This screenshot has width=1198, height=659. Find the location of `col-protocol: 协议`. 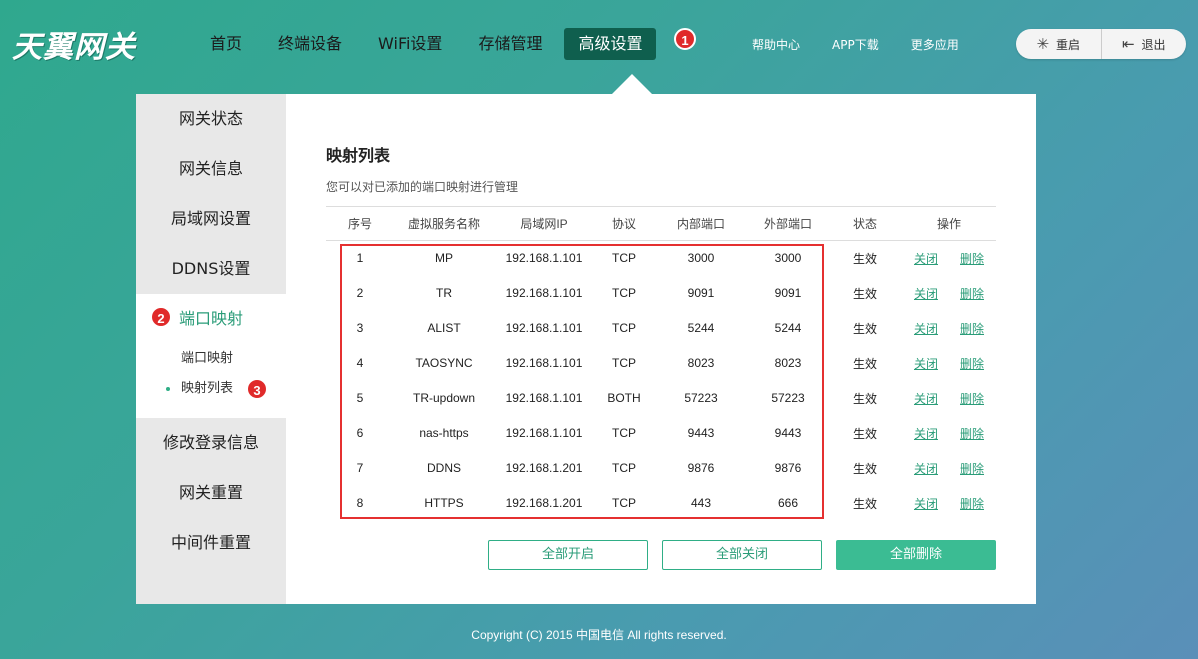

col-protocol: 协议 is located at coordinates (623, 224).